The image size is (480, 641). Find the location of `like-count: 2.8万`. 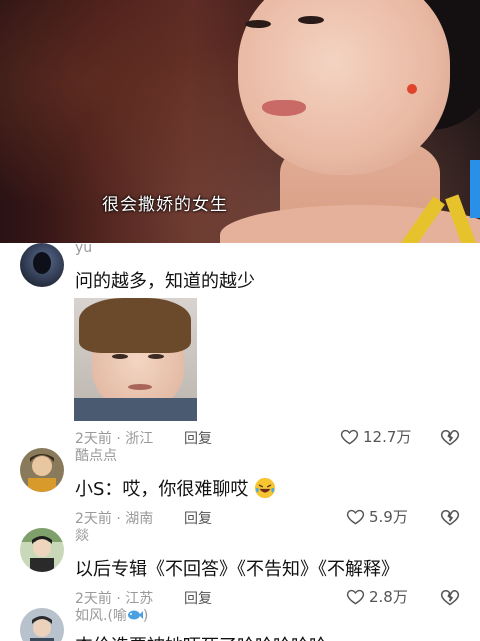

like-count: 2.8万 is located at coordinates (388, 597).